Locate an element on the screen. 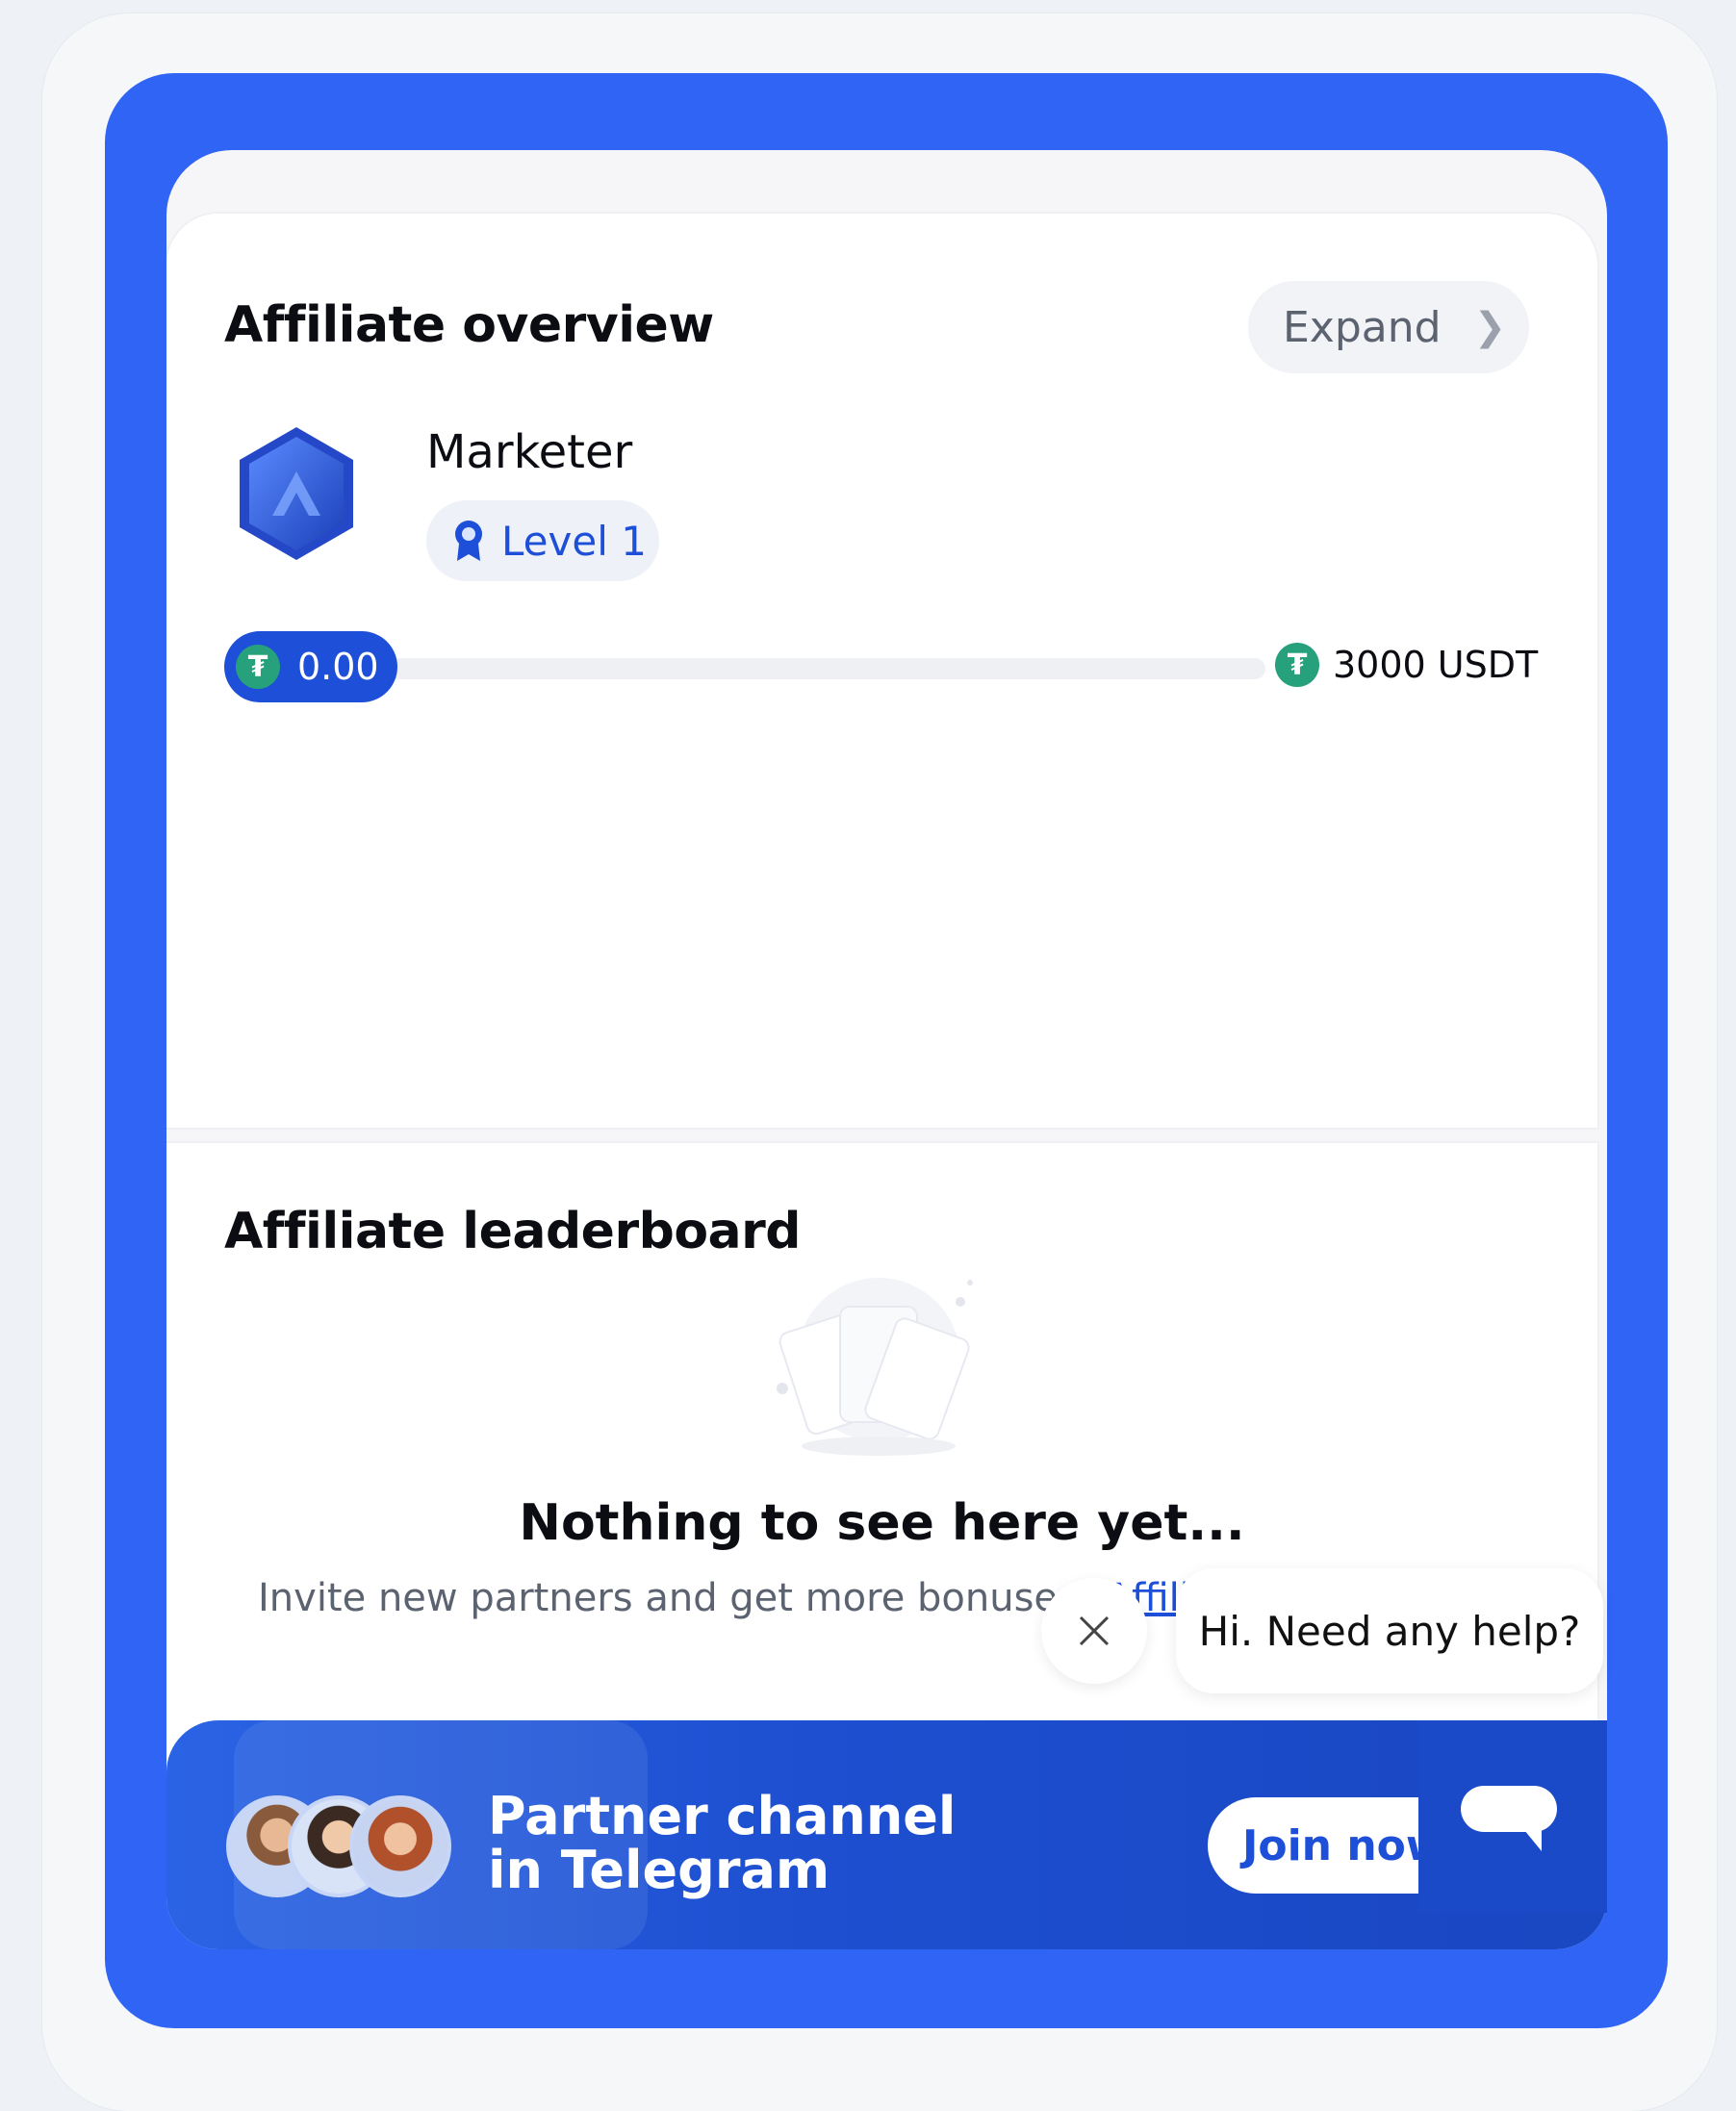 This screenshot has width=1736, height=2111. close-help-button is located at coordinates (1094, 1631).